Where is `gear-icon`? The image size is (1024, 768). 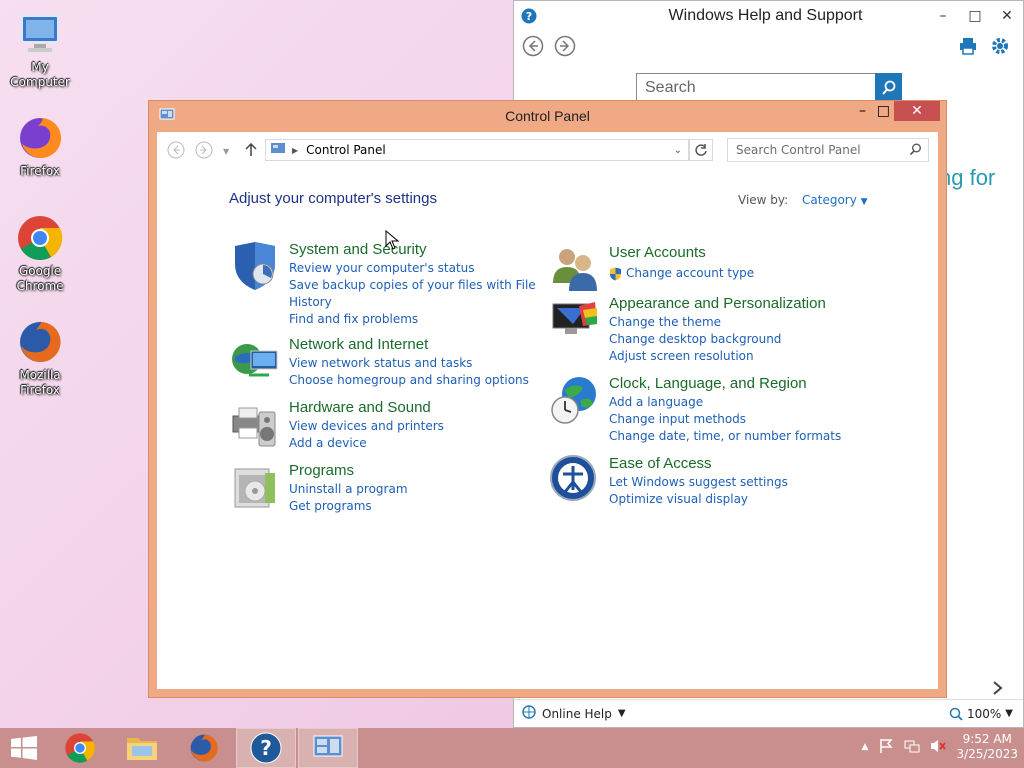 gear-icon is located at coordinates (1000, 47).